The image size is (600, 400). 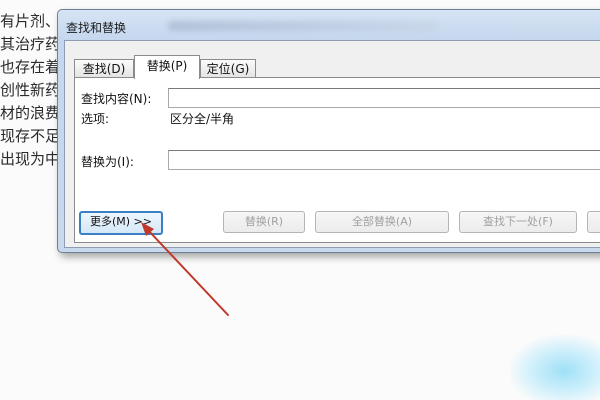 I want to click on tab-goto: 定位(G), so click(x=228, y=68).